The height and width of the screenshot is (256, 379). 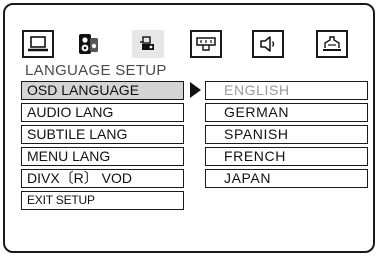 I want to click on menu-item-divx-vod: DIVX〔R〕 VOD, so click(x=102, y=178).